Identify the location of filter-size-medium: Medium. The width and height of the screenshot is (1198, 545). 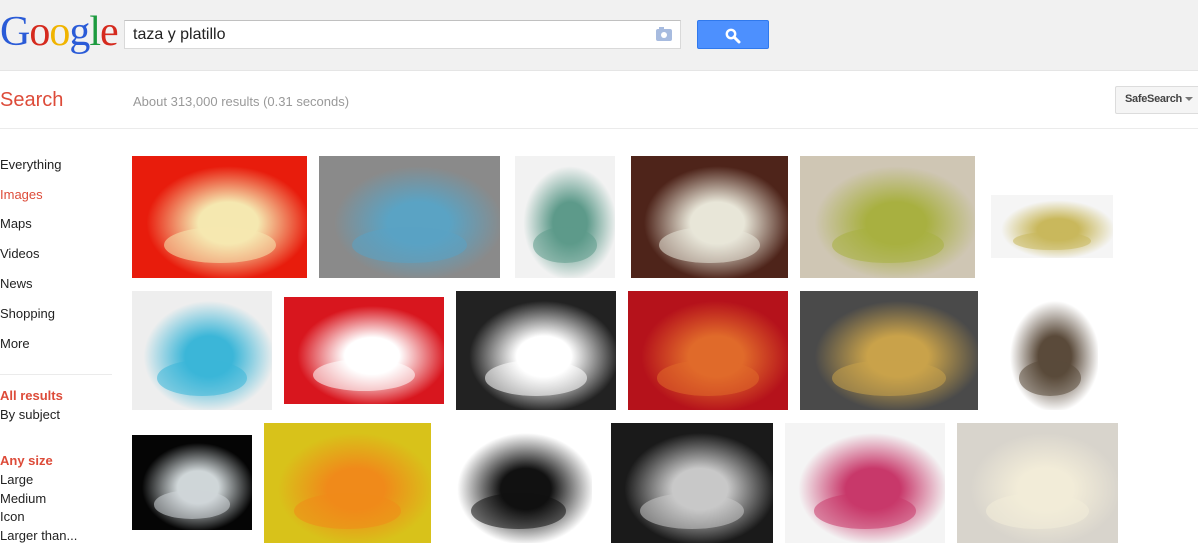
(23, 498).